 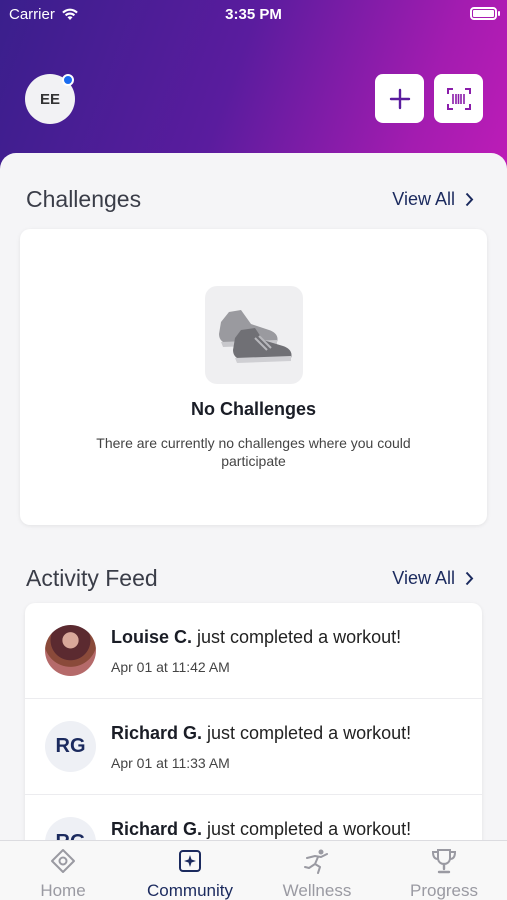 I want to click on challenges-view-all: View All, so click(x=433, y=199).